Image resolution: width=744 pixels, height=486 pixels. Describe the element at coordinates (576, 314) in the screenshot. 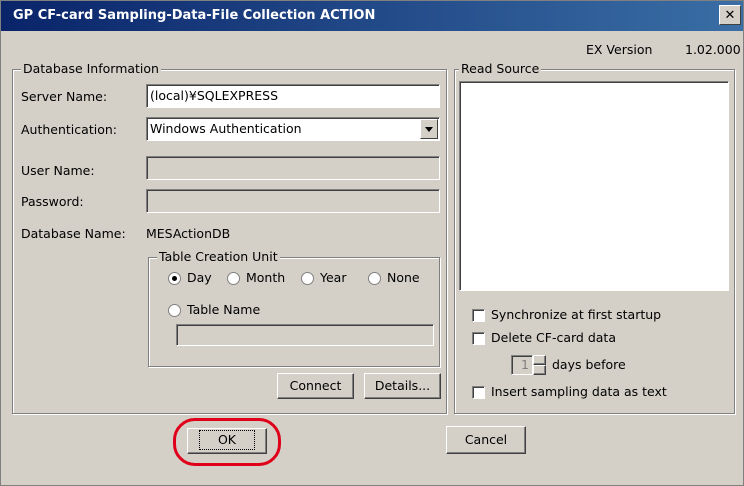

I see `sync-checkbox-label: Synchronize at first startup` at that location.